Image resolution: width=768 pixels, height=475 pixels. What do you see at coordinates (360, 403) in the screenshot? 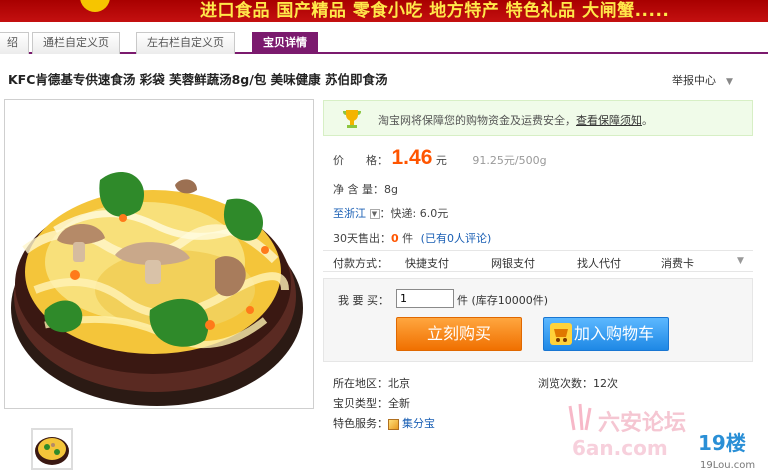
I see `item-type-label: 宝贝类型：` at bounding box center [360, 403].